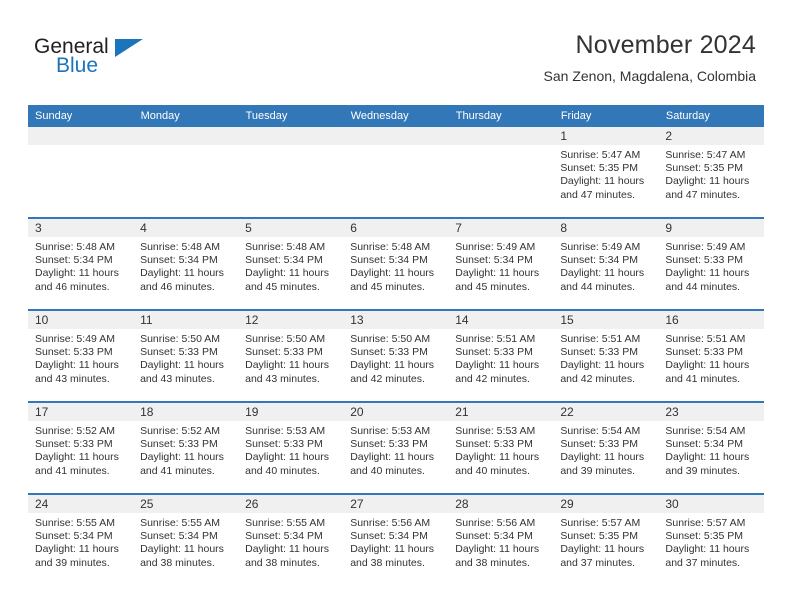 This screenshot has height=612, width=792. Describe the element at coordinates (711, 228) in the screenshot. I see `day-number: 9` at that location.